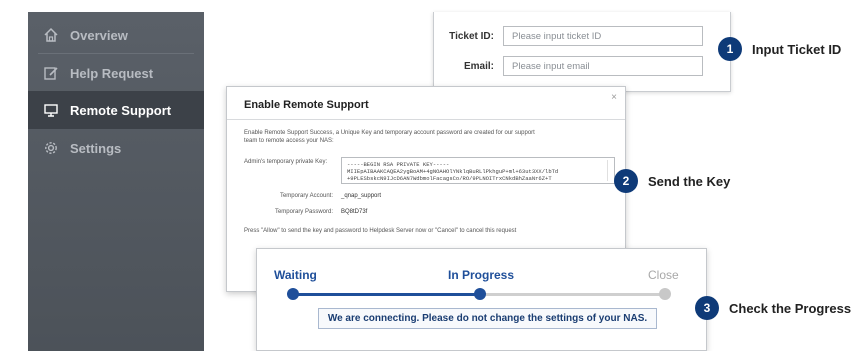 This screenshot has width=868, height=351. I want to click on edit-icon, so click(51, 73).